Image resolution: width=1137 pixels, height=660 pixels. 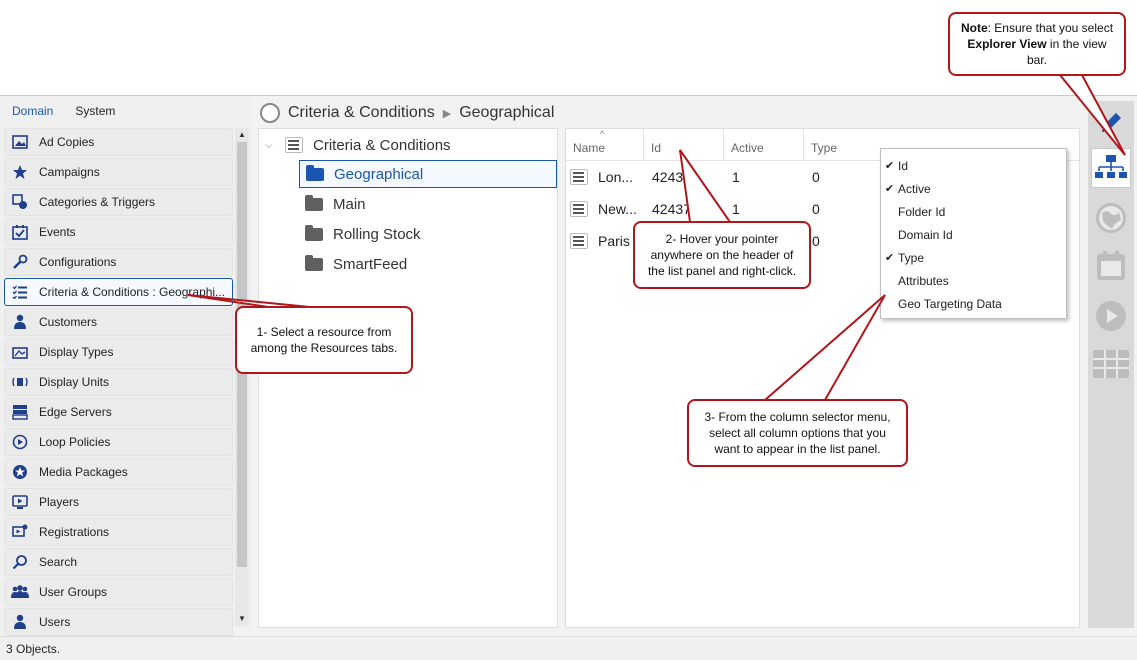 I want to click on tab-system: System, so click(x=95, y=111).